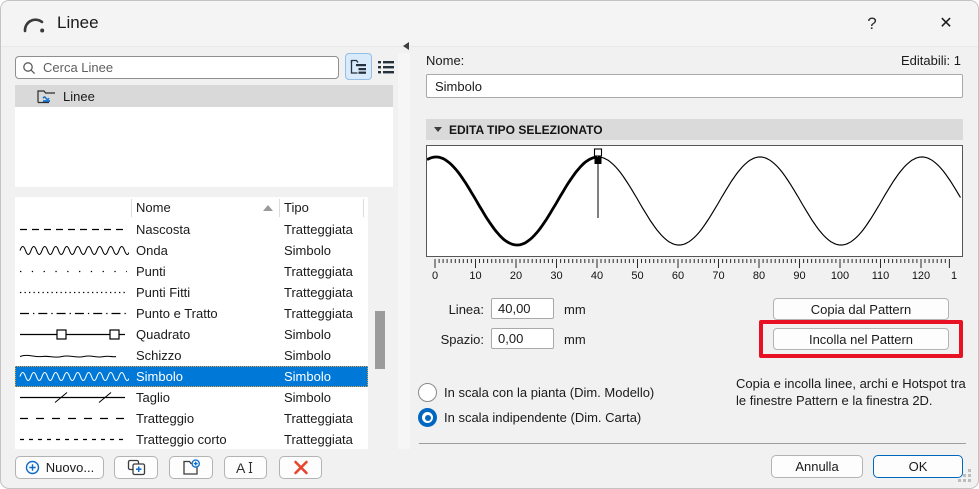  What do you see at coordinates (694, 270) in the screenshot?
I see `pattern-ruler: 0 10 20 30 40 50 60 70 80 90 100 110 120 1` at bounding box center [694, 270].